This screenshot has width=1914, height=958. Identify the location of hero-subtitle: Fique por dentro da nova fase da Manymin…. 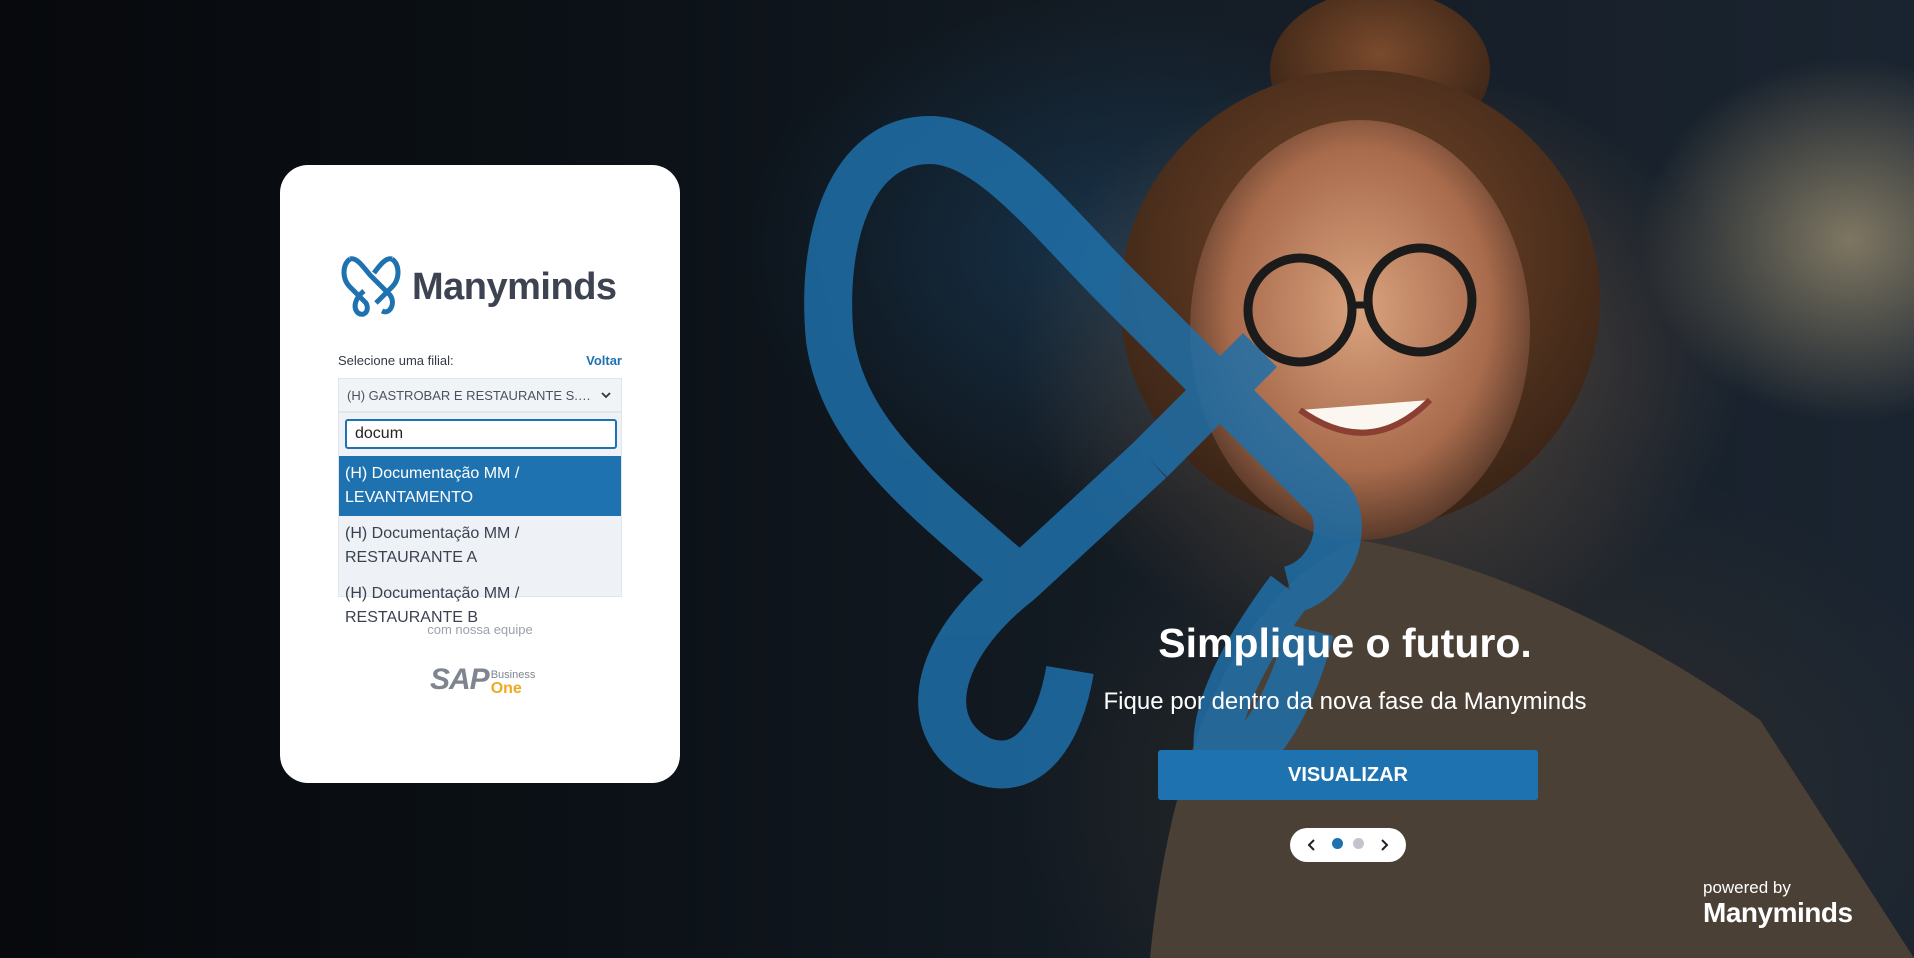
(1345, 701).